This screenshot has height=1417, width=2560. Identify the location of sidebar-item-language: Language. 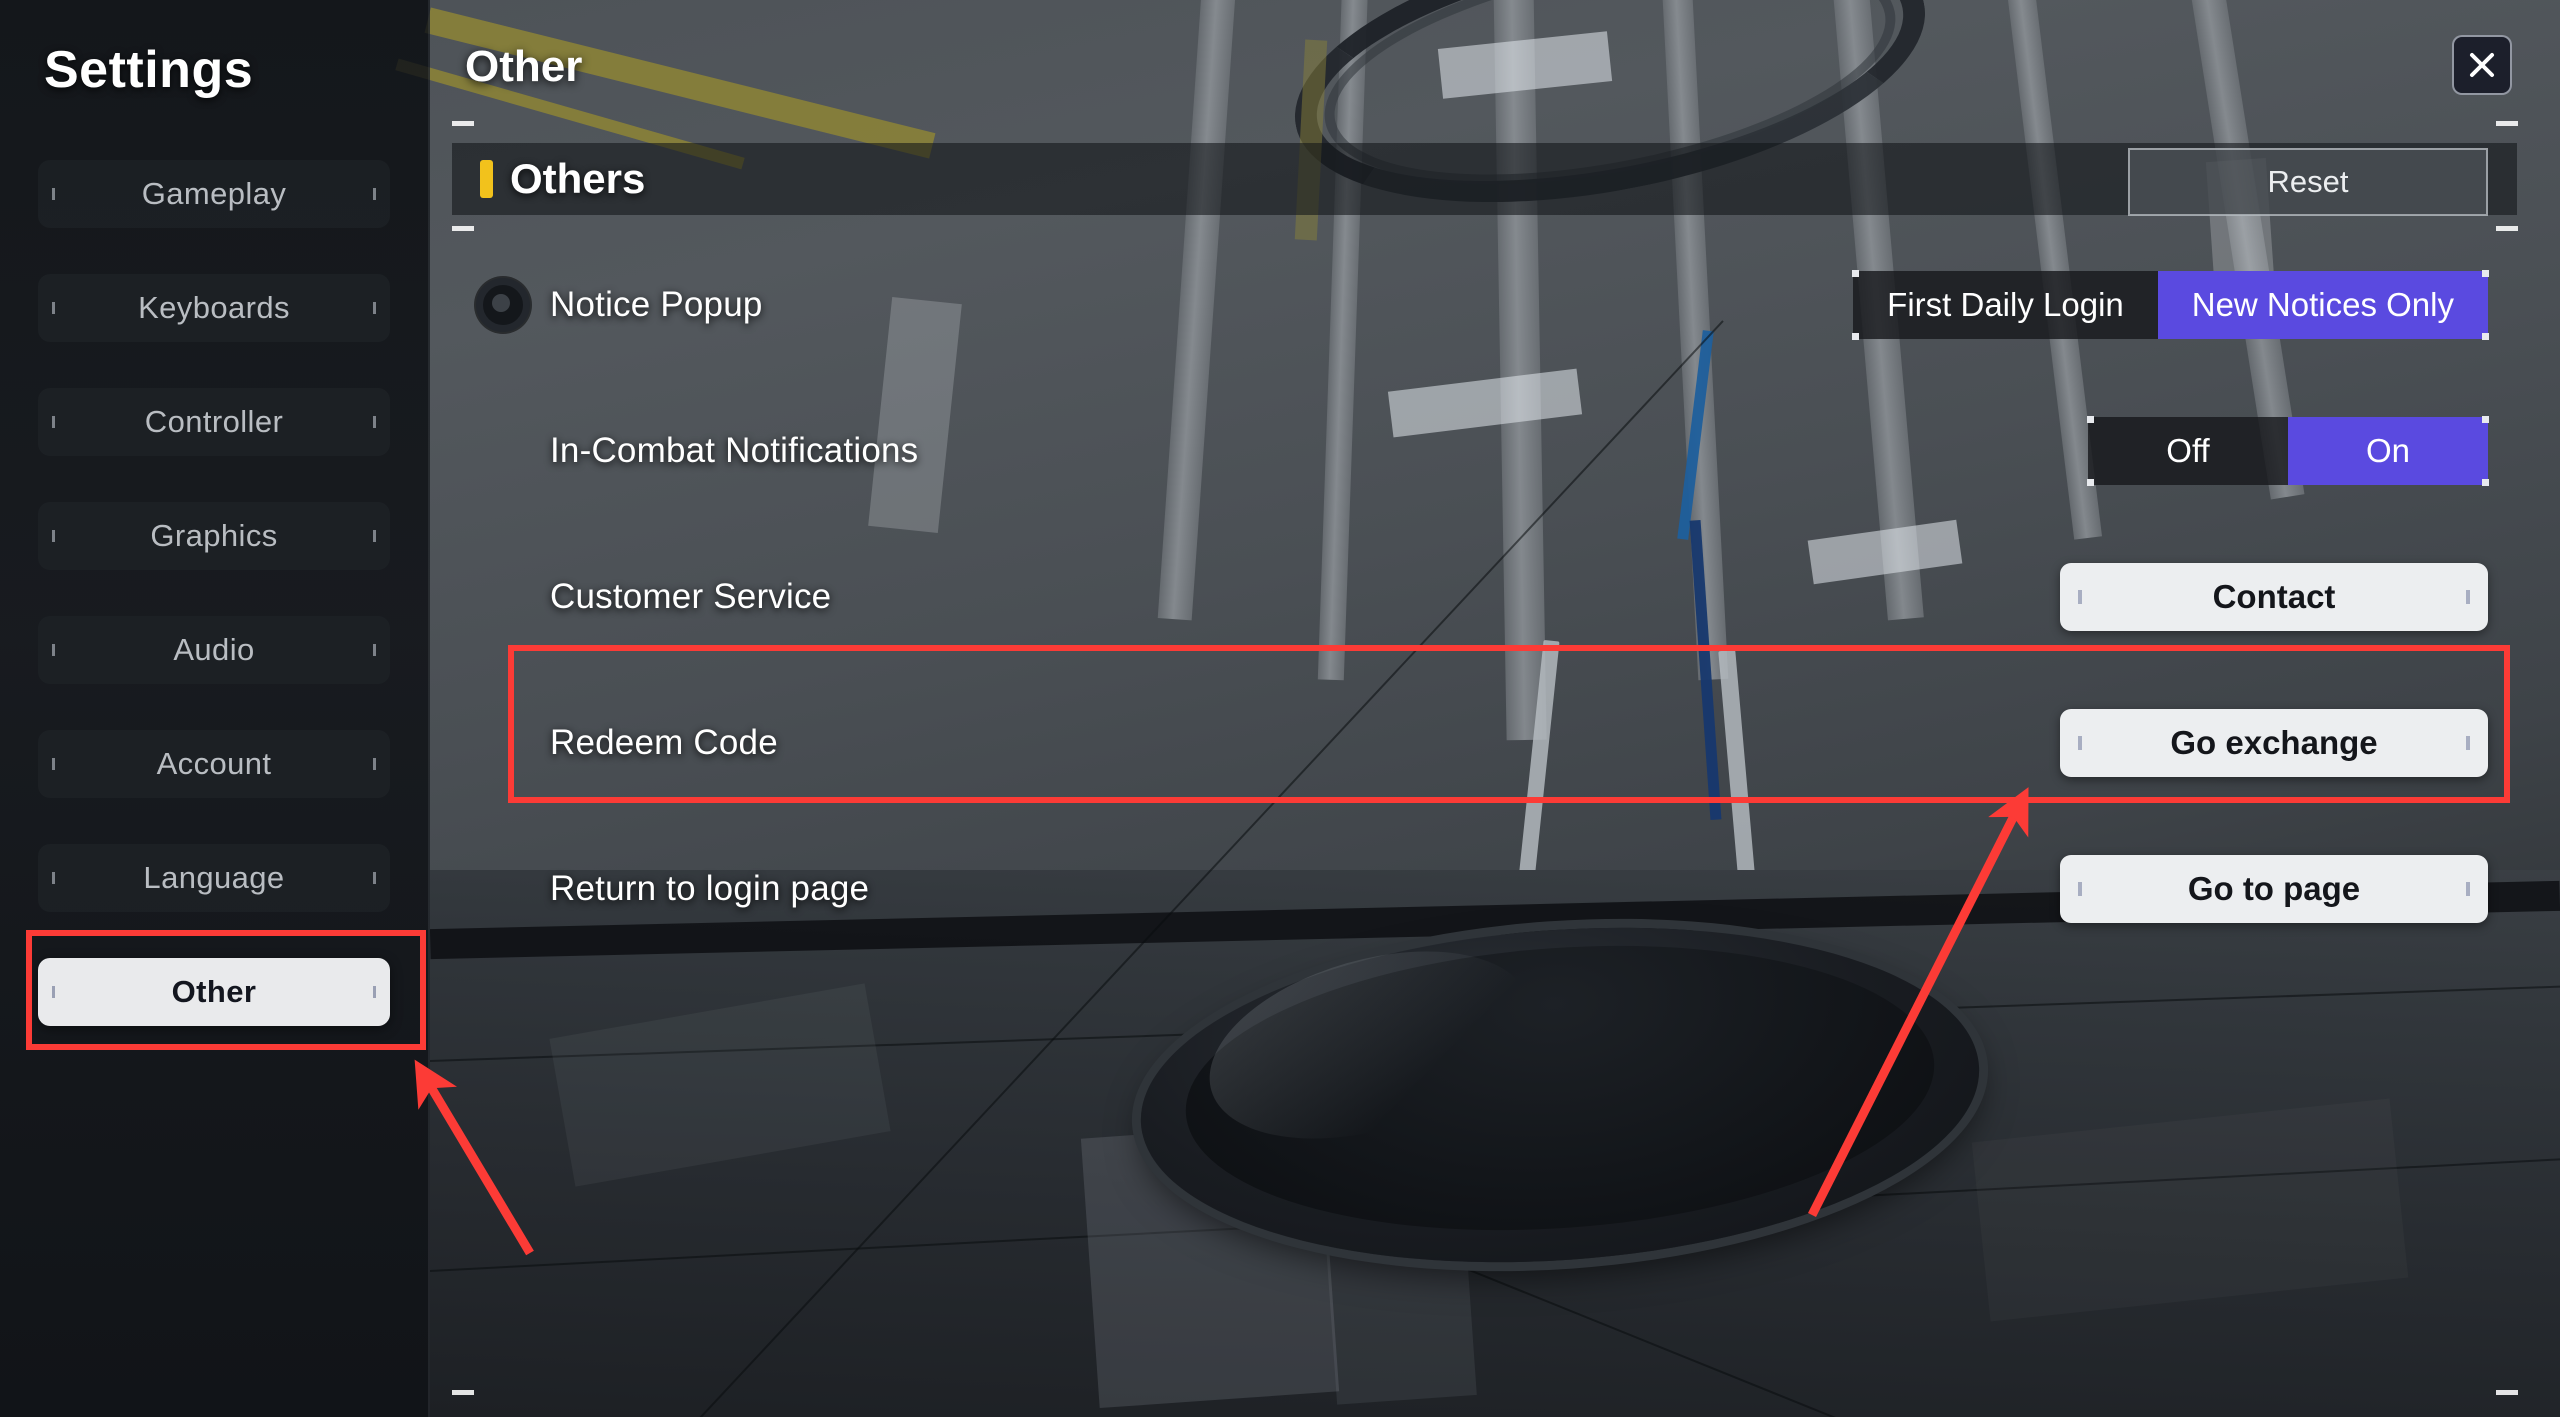
(214, 878).